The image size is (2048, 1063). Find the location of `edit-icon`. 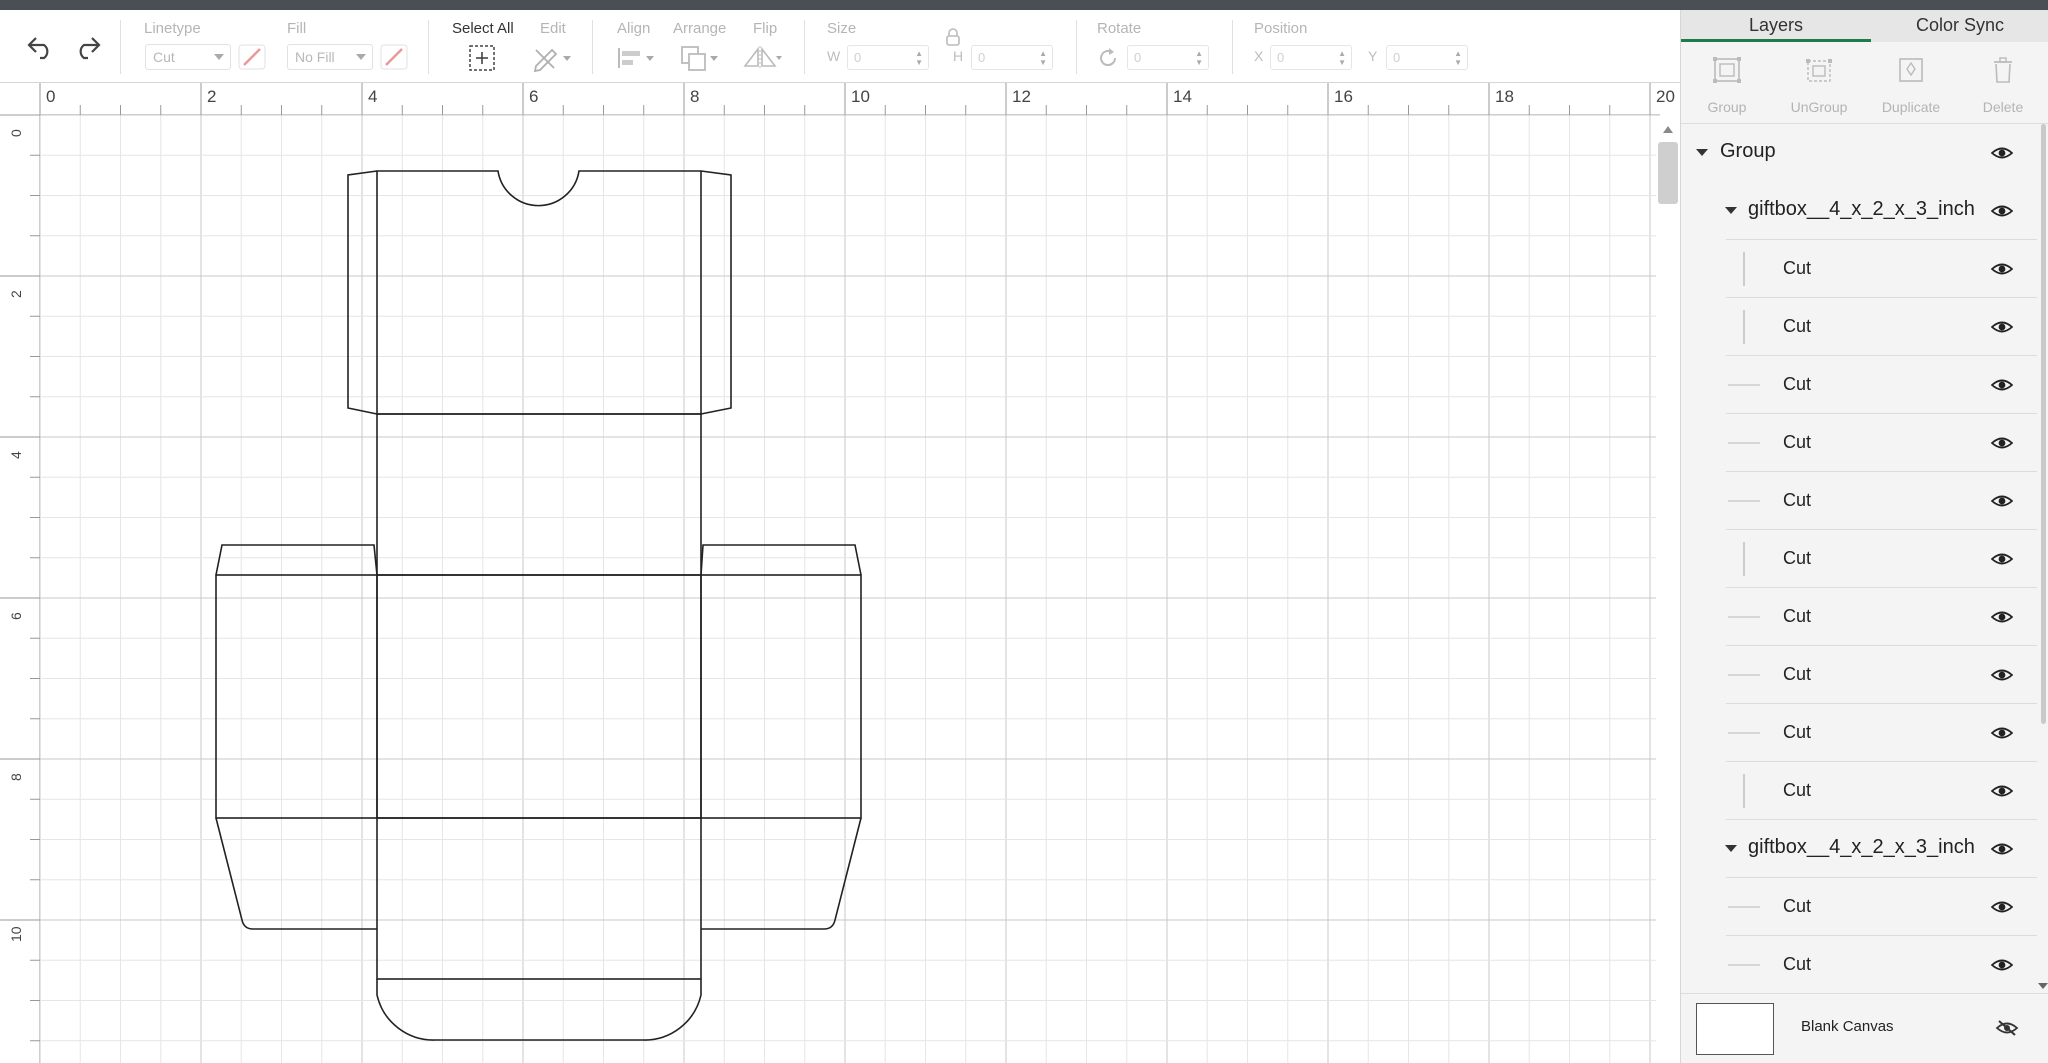

edit-icon is located at coordinates (553, 58).